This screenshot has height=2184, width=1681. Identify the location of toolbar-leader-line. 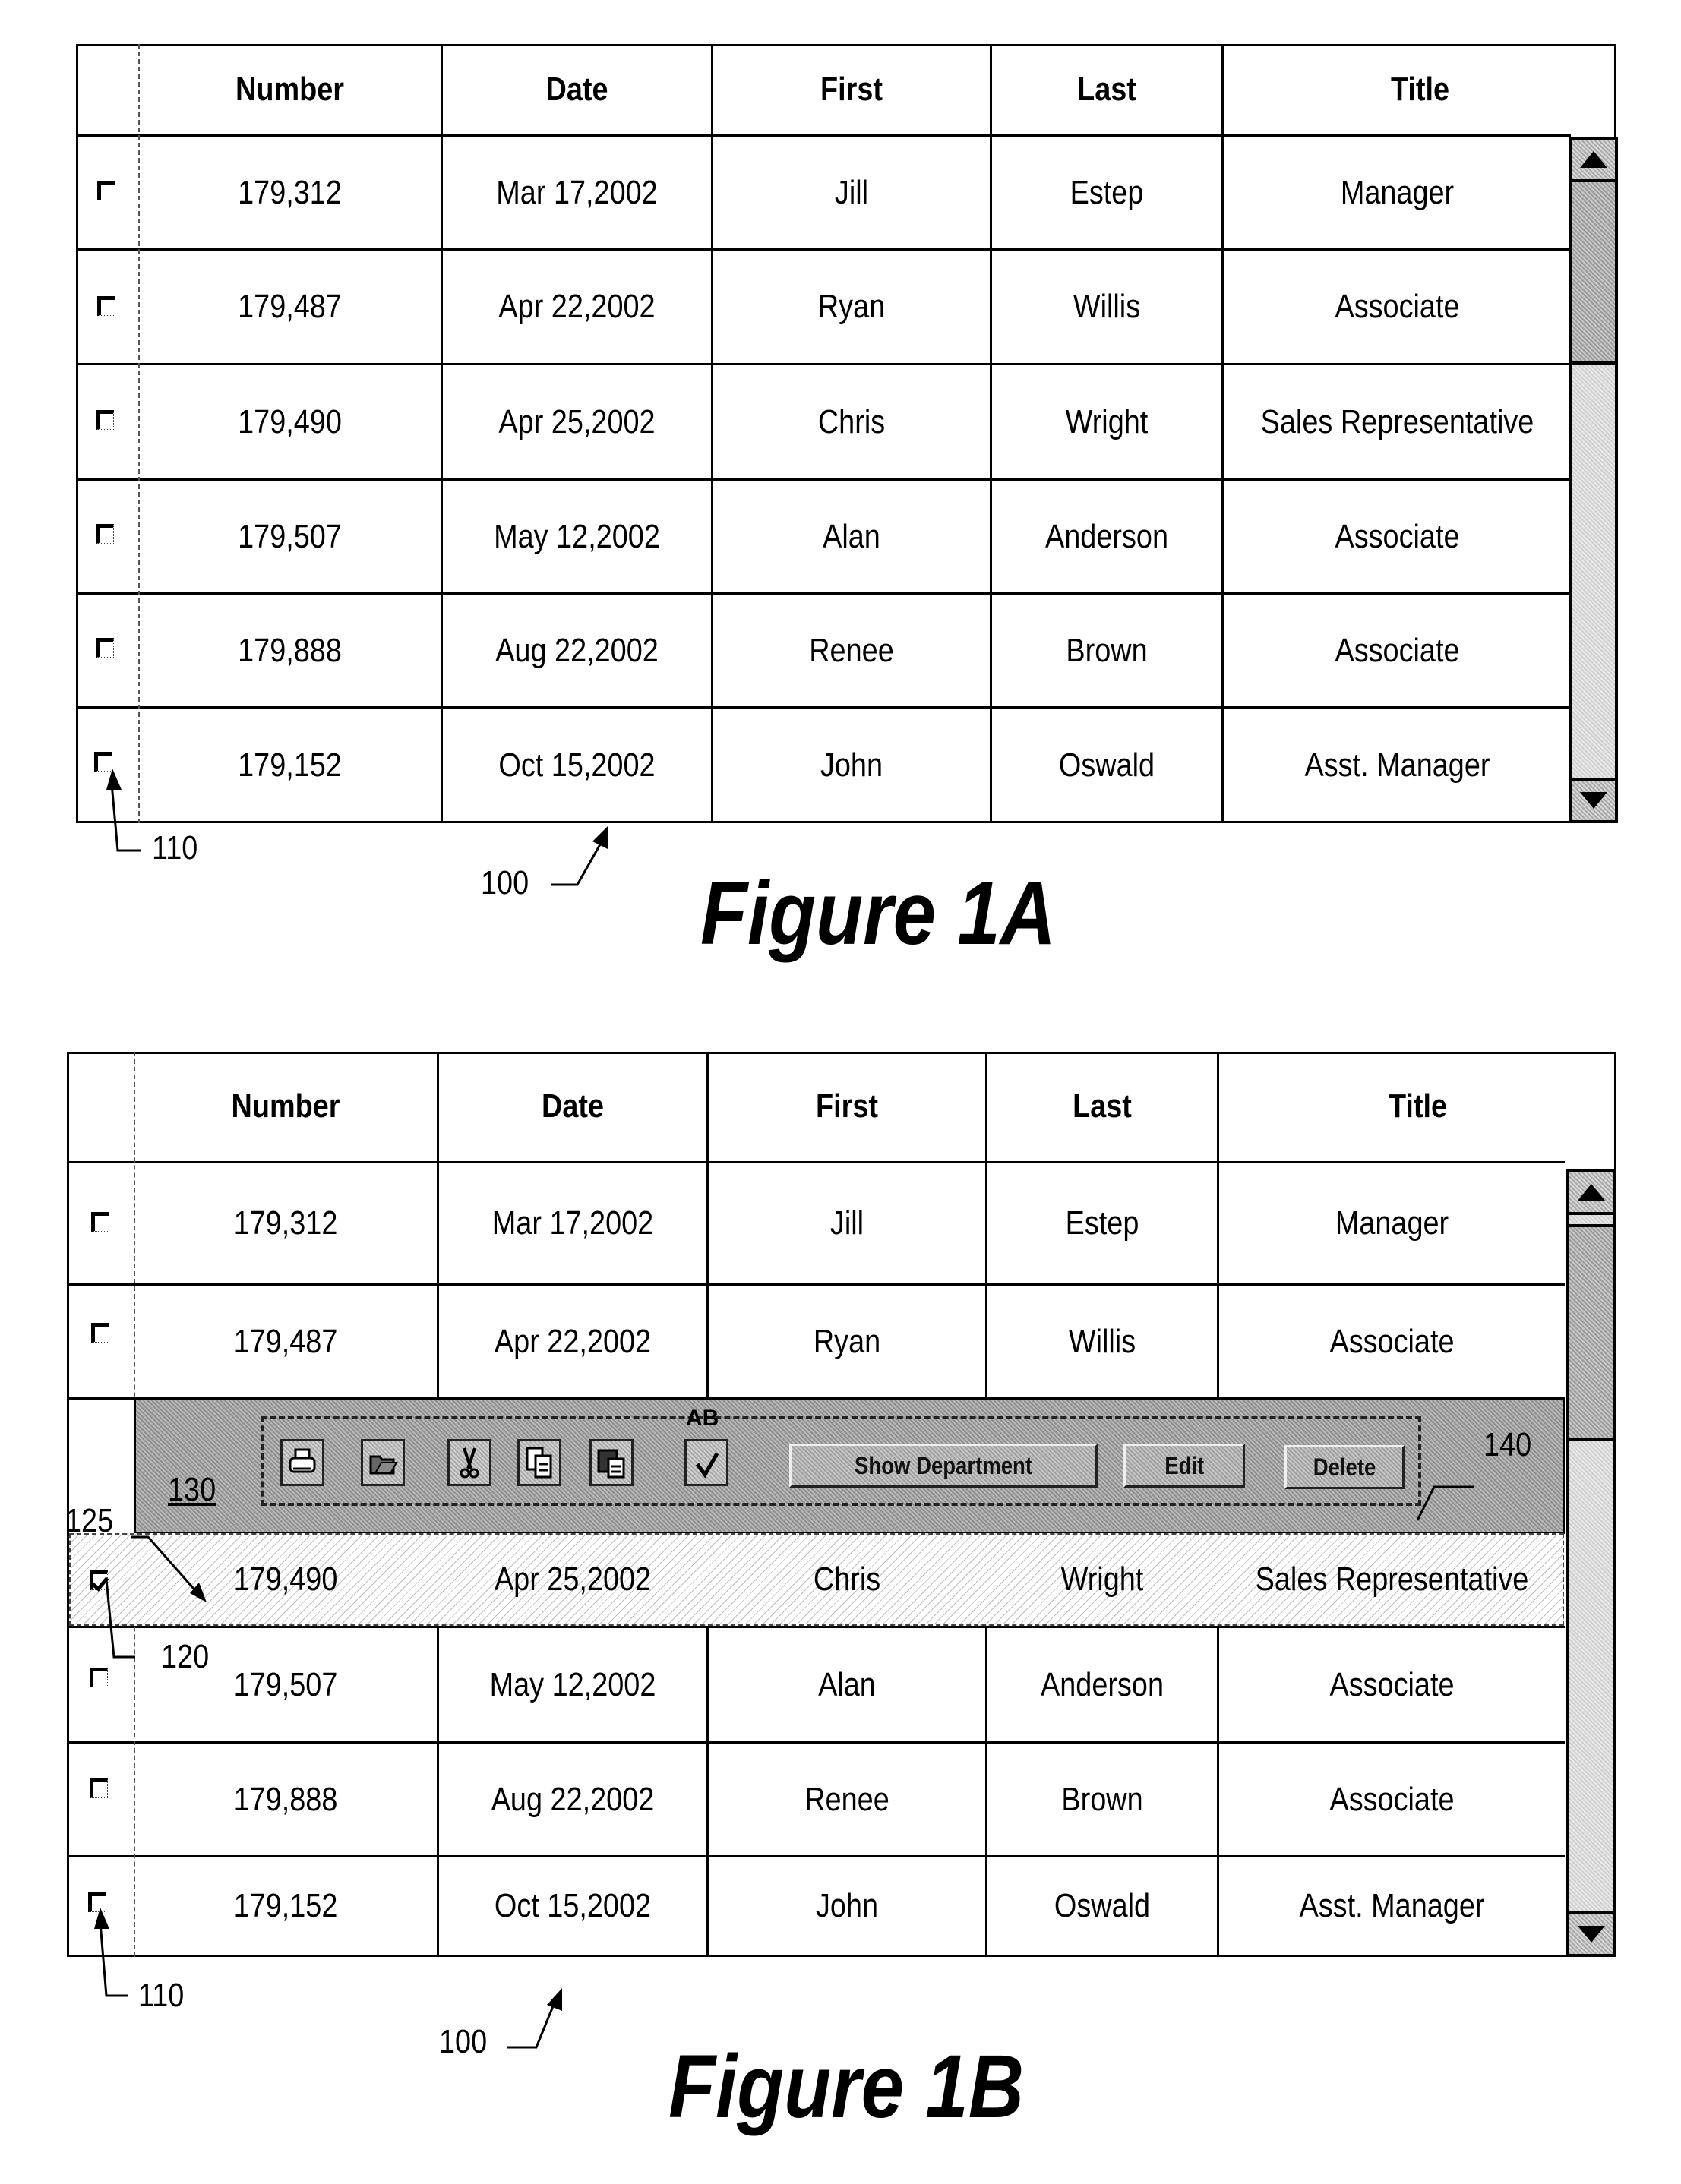
(166, 1565).